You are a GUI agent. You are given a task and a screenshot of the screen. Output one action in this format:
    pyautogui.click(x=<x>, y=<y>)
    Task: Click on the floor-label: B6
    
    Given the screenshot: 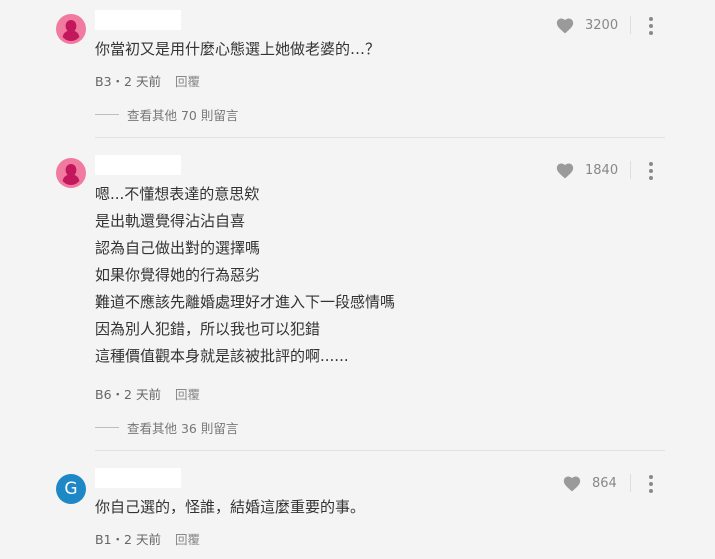 What is the action you would take?
    pyautogui.click(x=103, y=394)
    